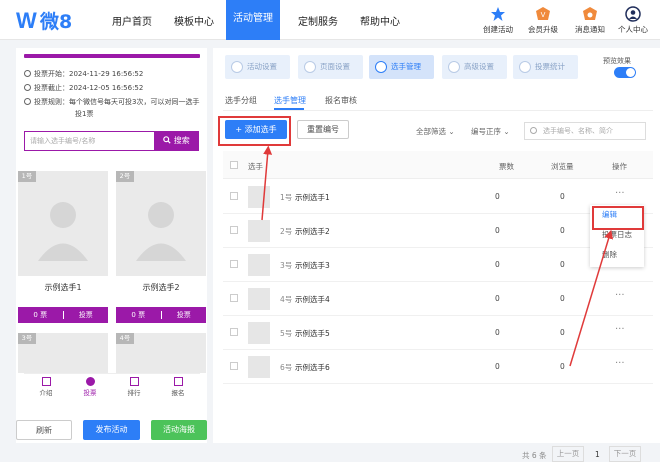 Image resolution: width=660 pixels, height=462 pixels. What do you see at coordinates (568, 454) in the screenshot?
I see `prev-page-button: 上一页` at bounding box center [568, 454].